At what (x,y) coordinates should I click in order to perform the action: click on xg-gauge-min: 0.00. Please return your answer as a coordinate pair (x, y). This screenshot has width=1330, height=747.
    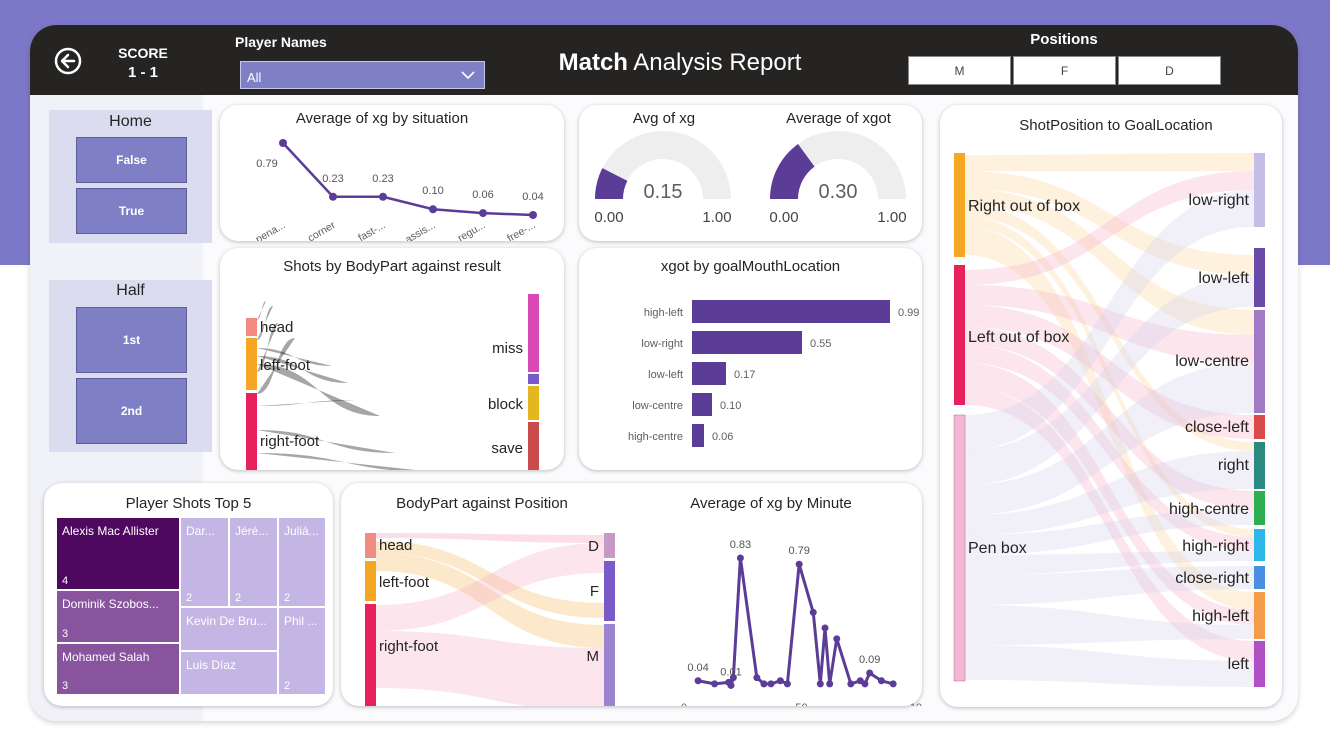
    Looking at the image, I should click on (608, 217).